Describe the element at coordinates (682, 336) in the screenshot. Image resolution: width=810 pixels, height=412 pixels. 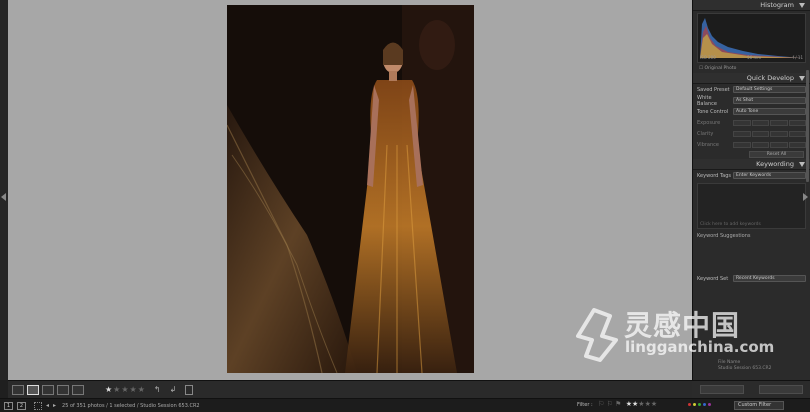
I see `watermark: 灵感中国 lingganchina.com` at that location.